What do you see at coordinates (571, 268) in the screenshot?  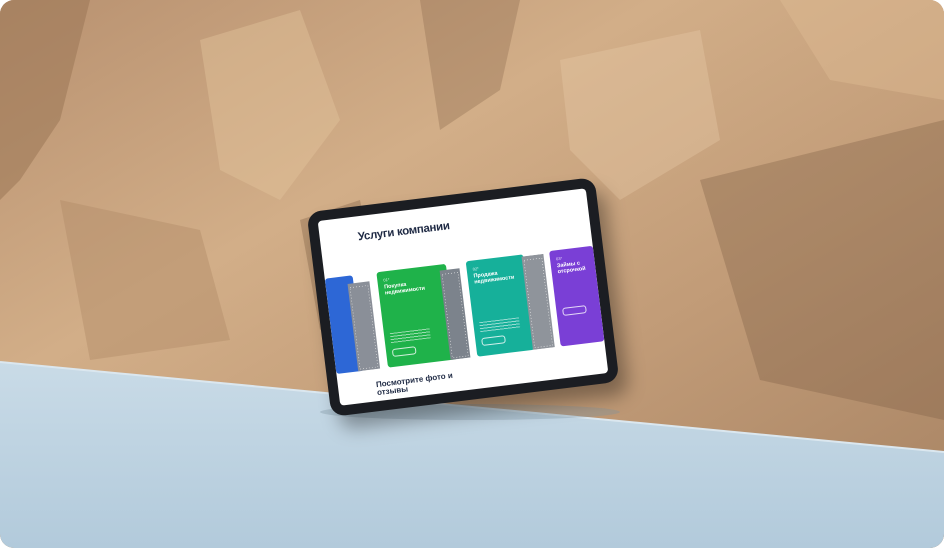 I see `card-name: Займы с отсрочкой` at bounding box center [571, 268].